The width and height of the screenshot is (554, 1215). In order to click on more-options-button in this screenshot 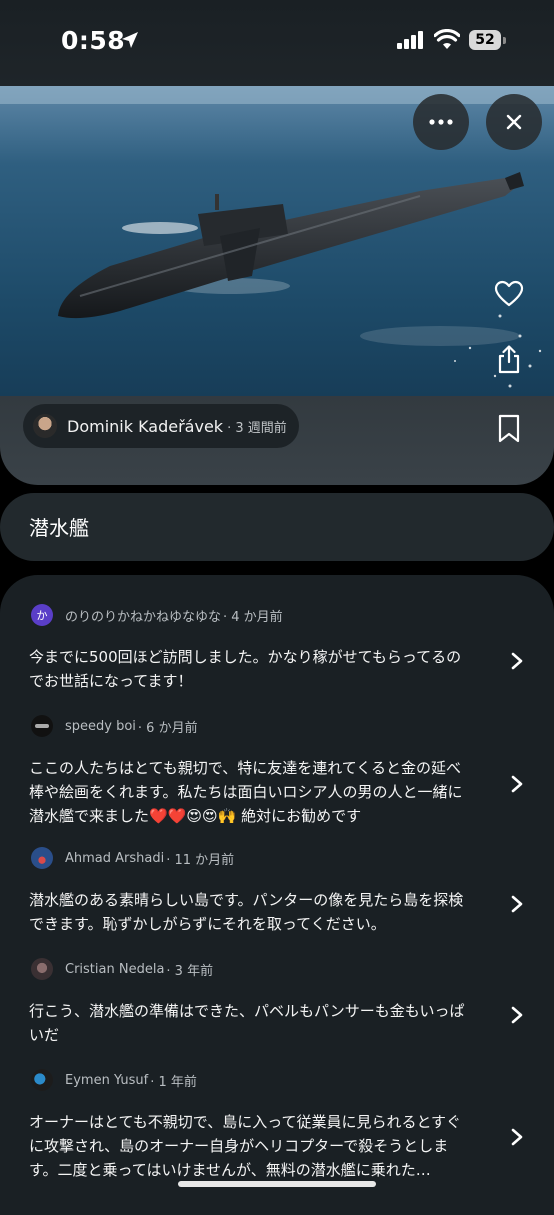, I will do `click(441, 122)`.